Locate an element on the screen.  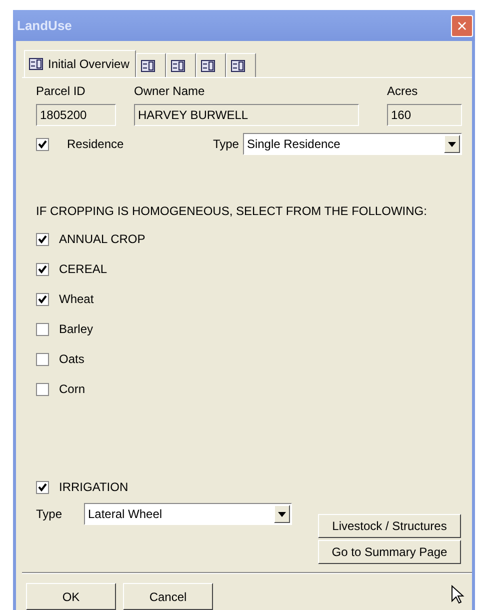
window-title: LandUse is located at coordinates (44, 25).